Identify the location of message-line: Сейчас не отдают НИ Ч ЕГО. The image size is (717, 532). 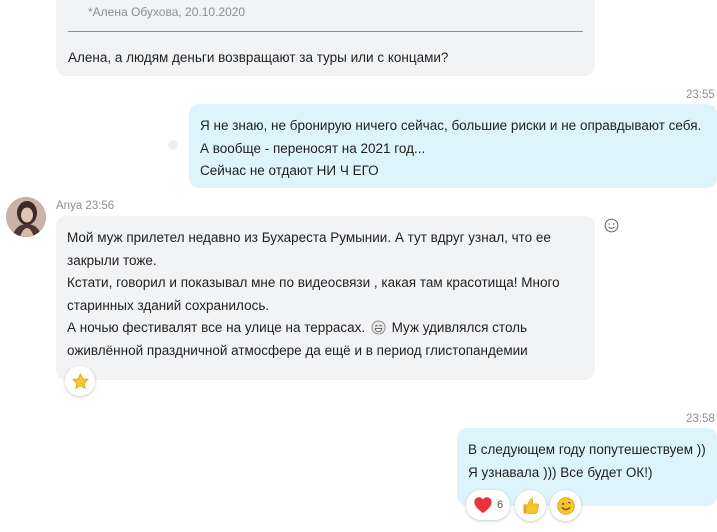
(289, 170).